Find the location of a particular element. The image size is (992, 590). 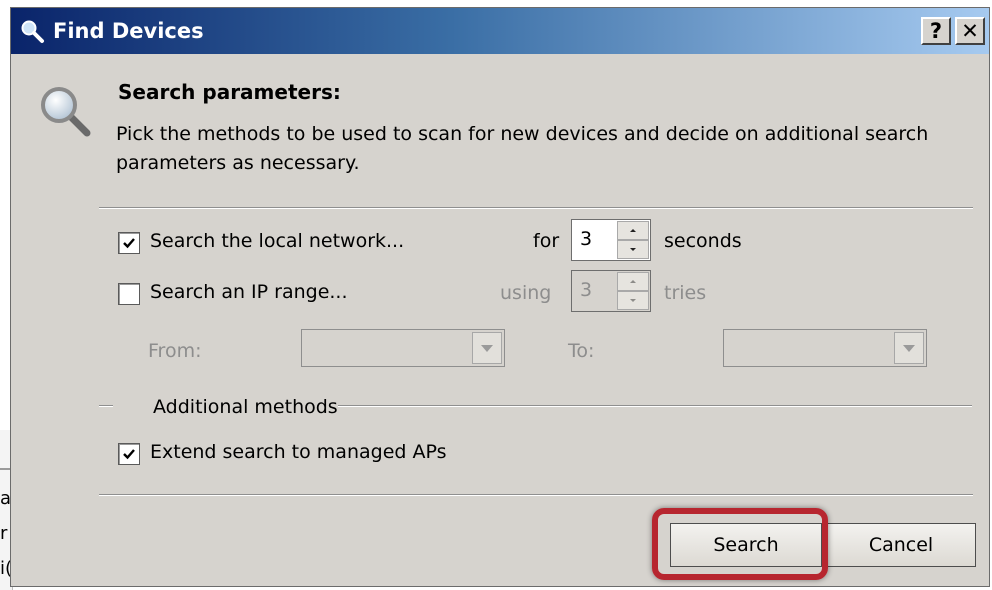

seconds-spinbox: 3 is located at coordinates (611, 240).